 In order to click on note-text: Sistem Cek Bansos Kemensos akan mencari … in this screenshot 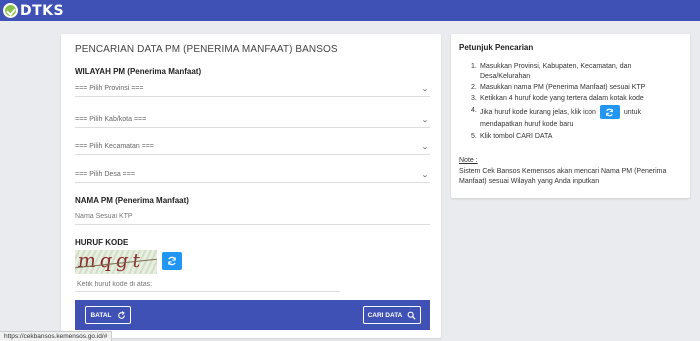, I will do `click(563, 176)`.